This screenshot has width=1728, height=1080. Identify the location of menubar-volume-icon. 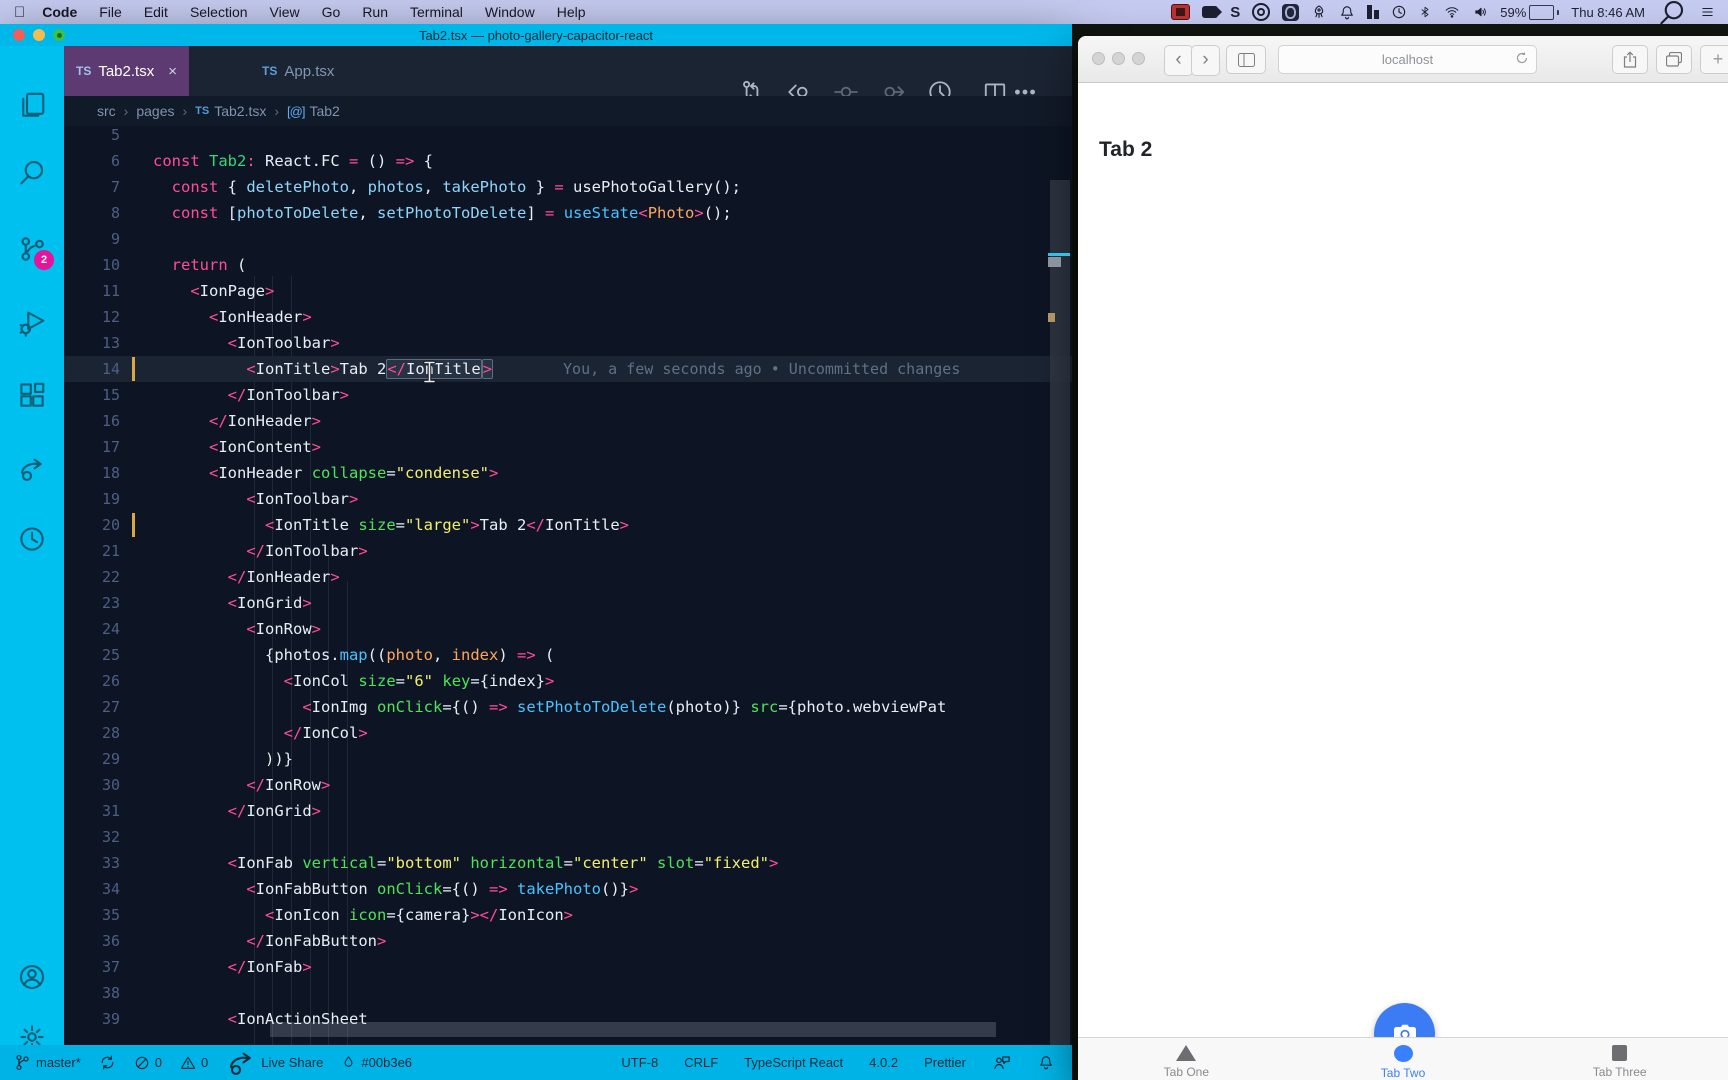
(1480, 12).